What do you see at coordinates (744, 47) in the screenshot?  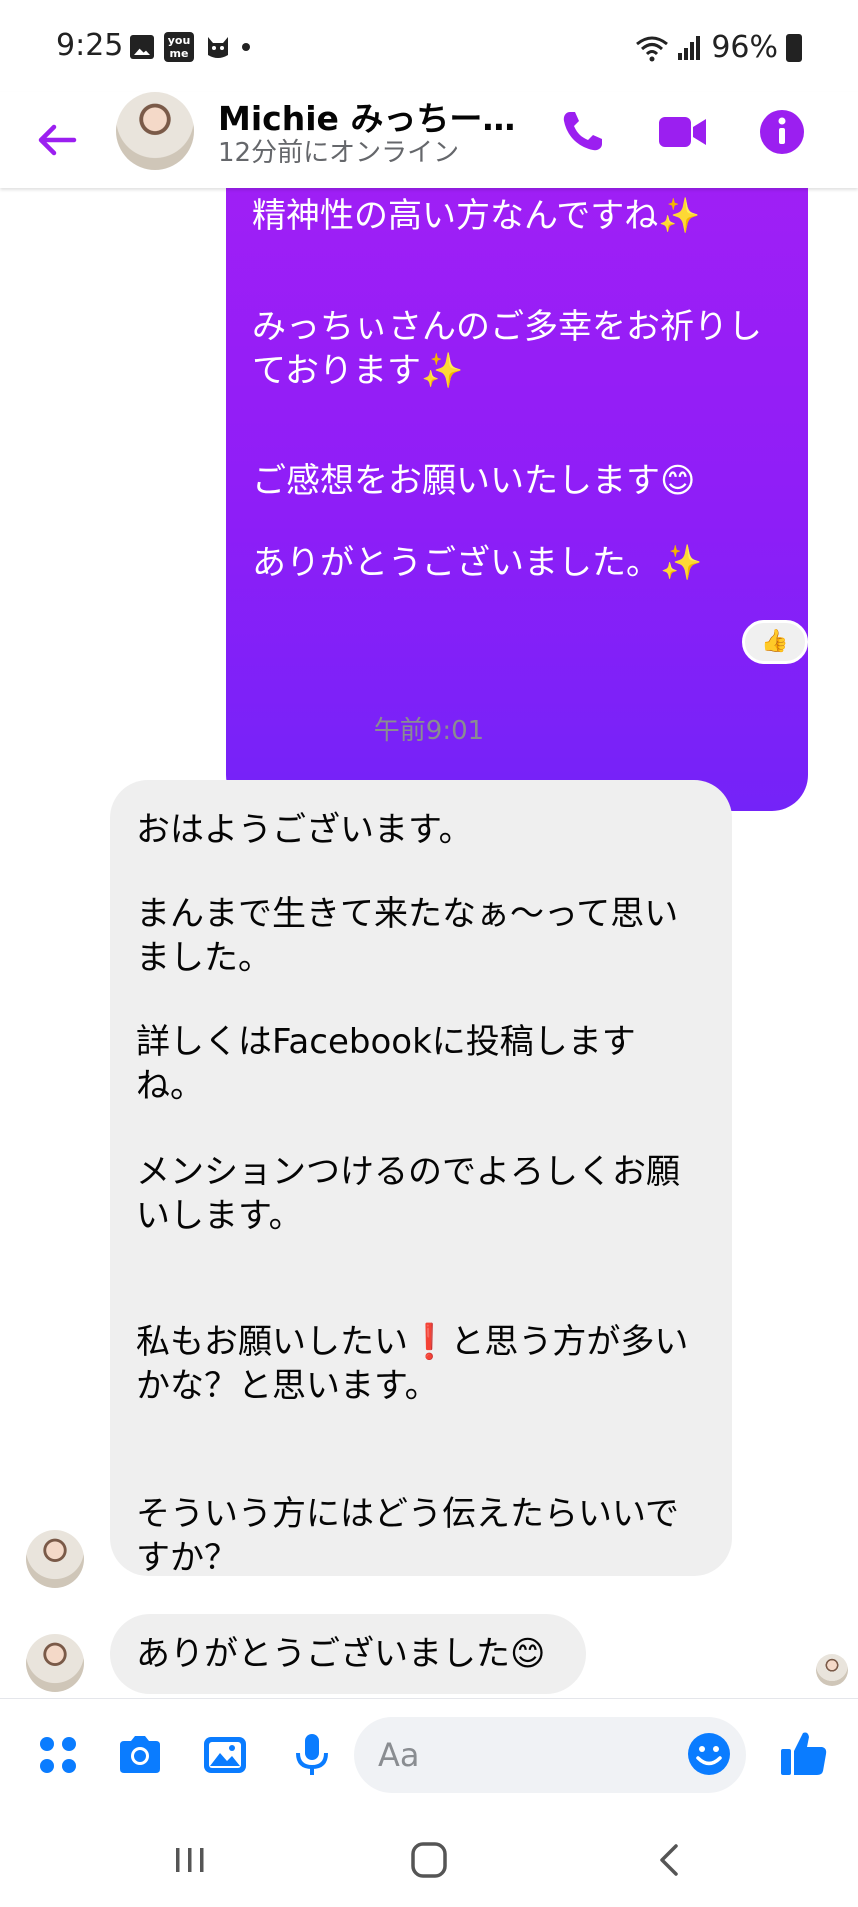 I see `battery-percent: 96%` at bounding box center [744, 47].